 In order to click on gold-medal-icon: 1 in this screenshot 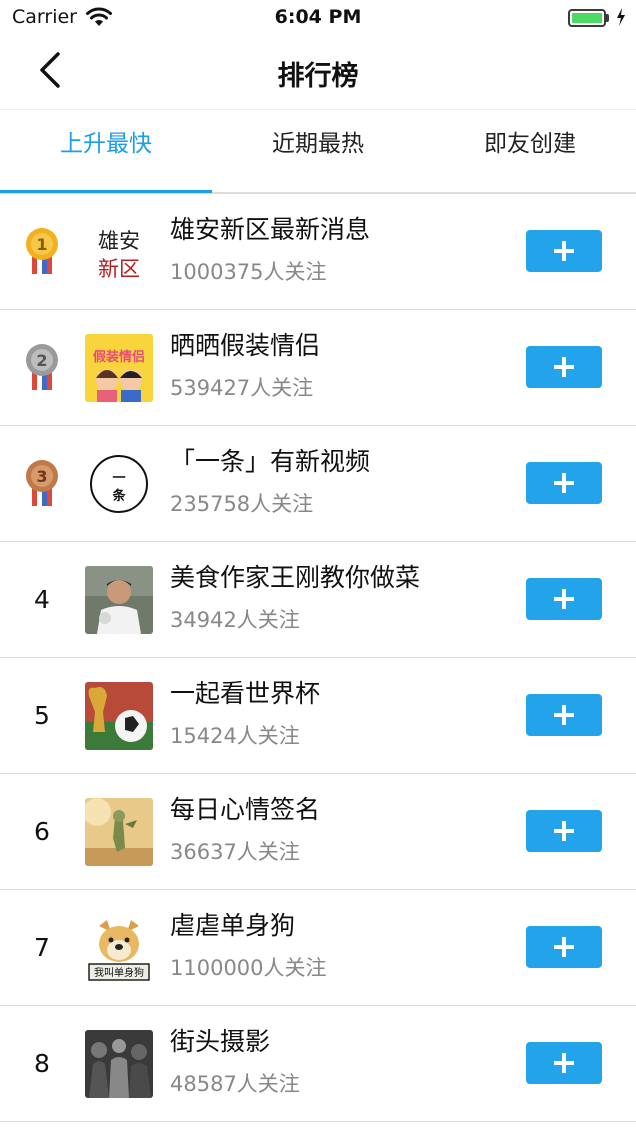, I will do `click(42, 251)`.